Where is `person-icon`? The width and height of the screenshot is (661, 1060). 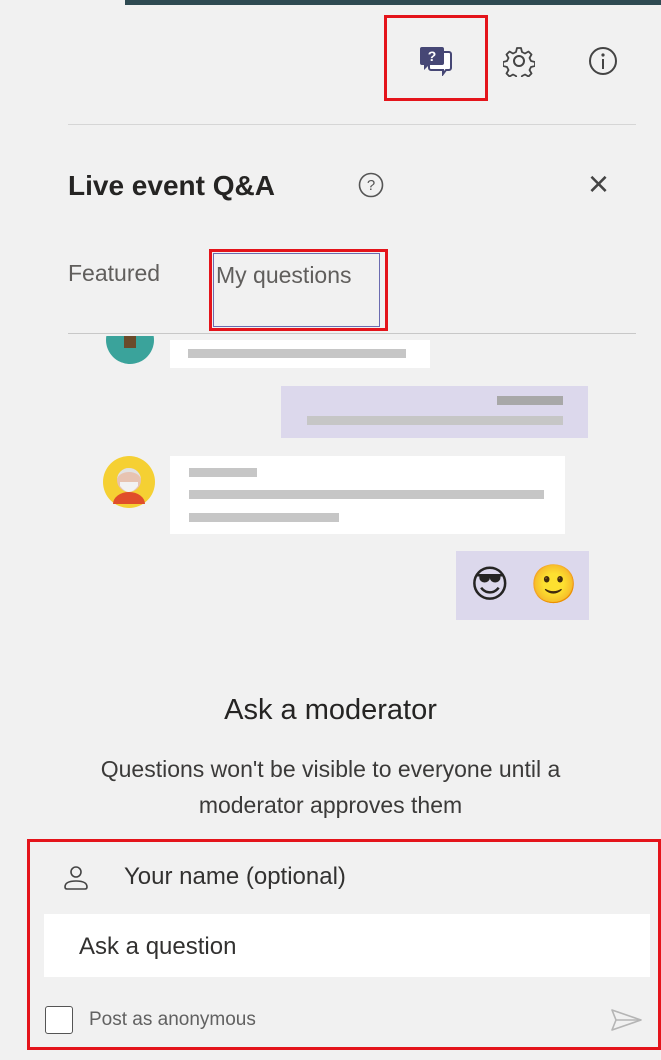 person-icon is located at coordinates (76, 878).